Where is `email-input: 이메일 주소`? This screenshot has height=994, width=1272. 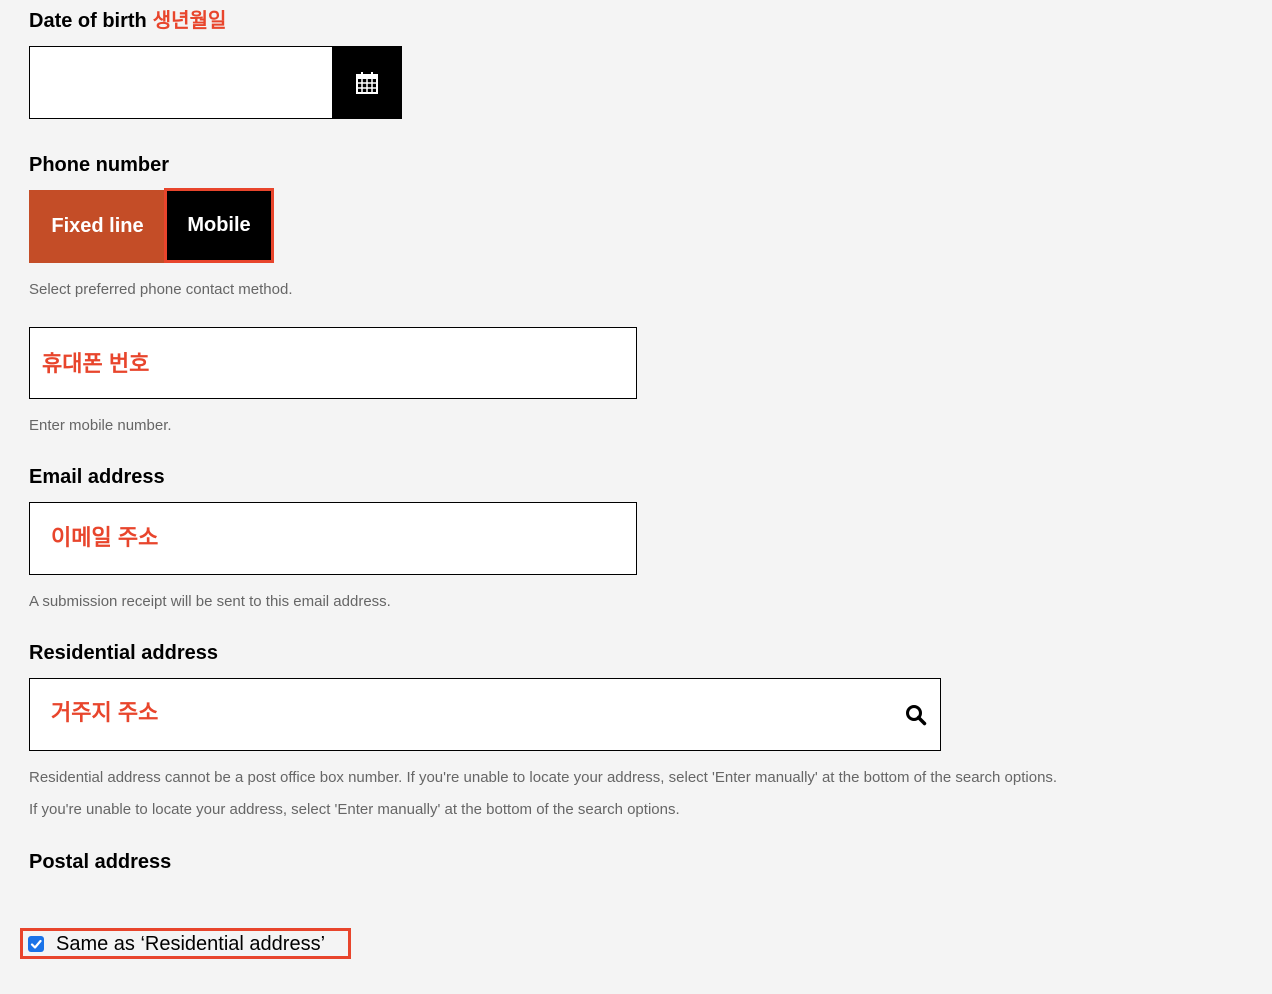
email-input: 이메일 주소 is located at coordinates (333, 538).